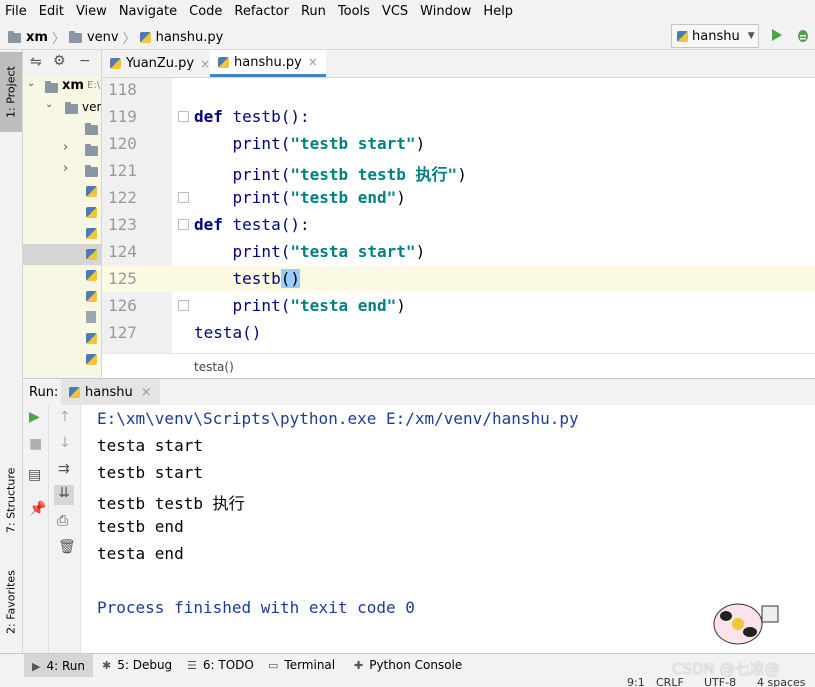  I want to click on tab-todo: ☰ 6: TODO, so click(220, 665).